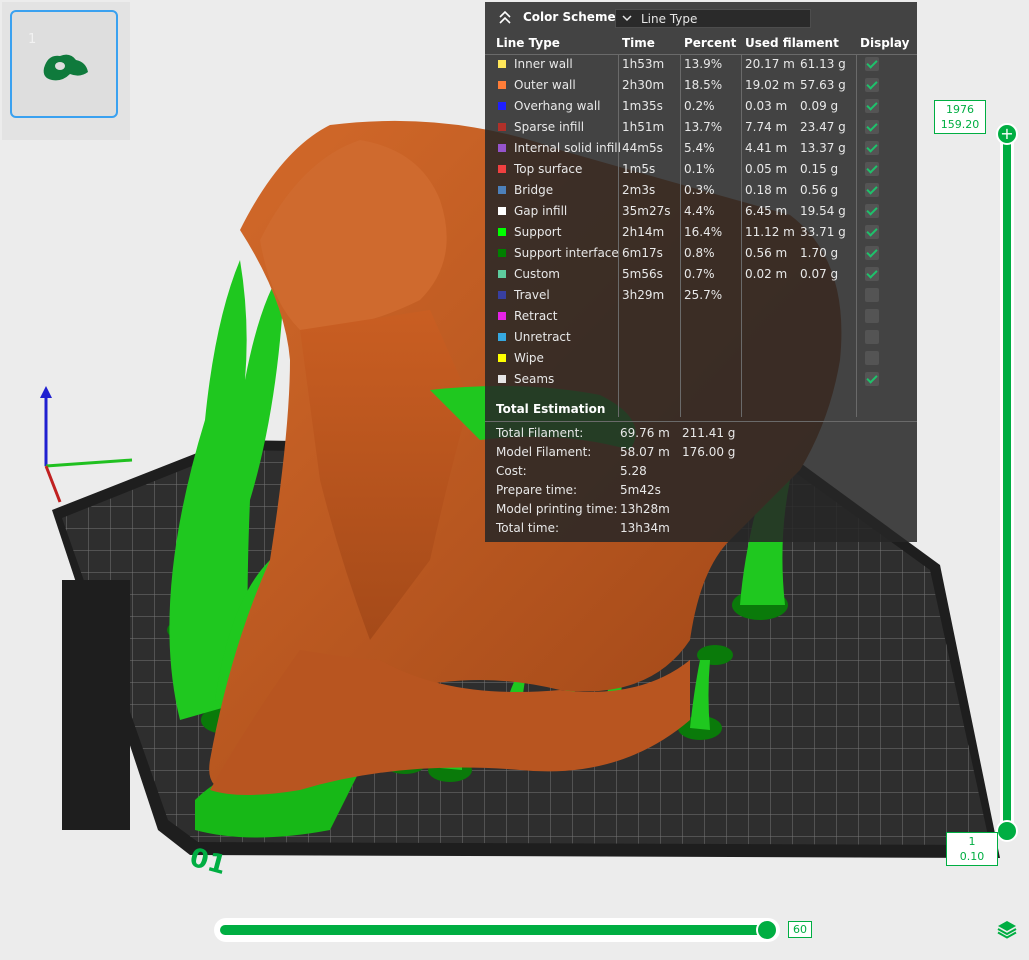  I want to click on bottom-layer-number: 1, so click(972, 841).